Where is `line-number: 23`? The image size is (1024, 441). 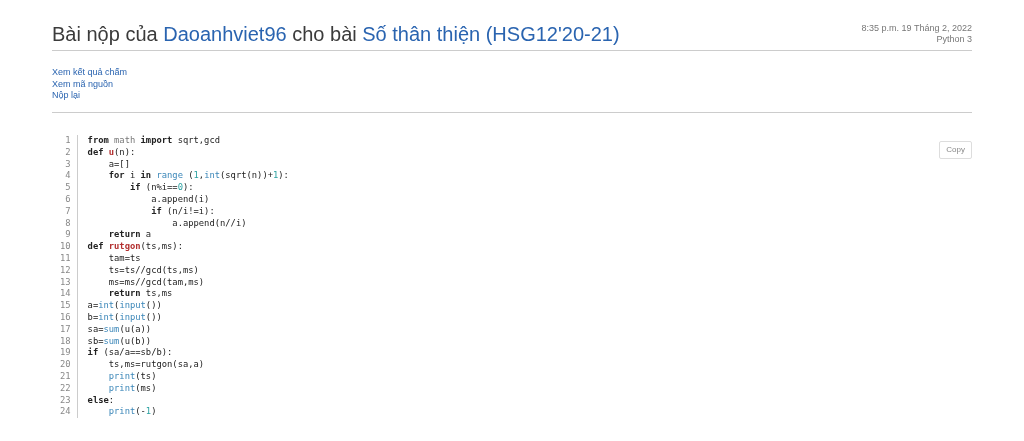 line-number: 23 is located at coordinates (65, 400).